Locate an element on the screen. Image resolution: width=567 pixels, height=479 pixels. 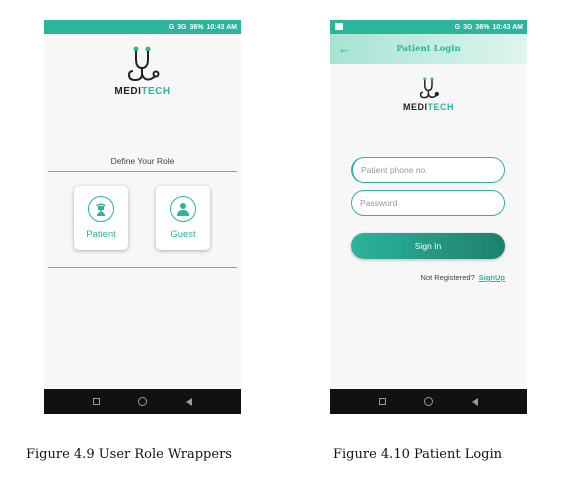
app-bar: ← Patient Login is located at coordinates (428, 49).